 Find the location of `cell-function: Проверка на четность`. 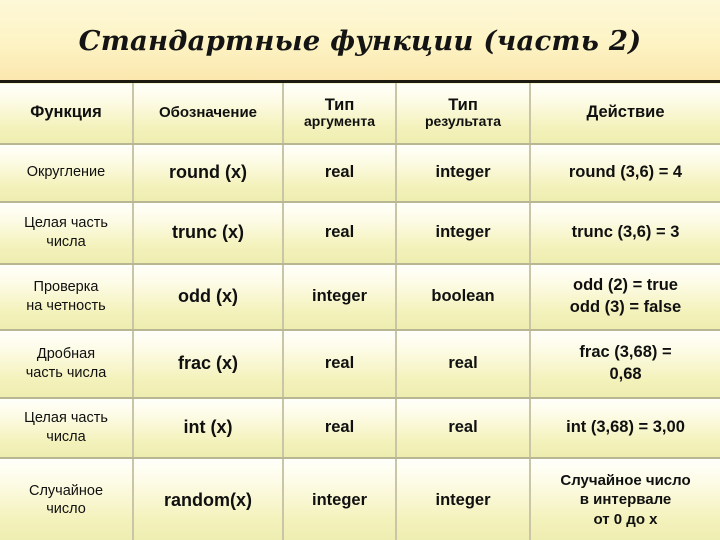

cell-function: Проверка на четность is located at coordinates (67, 297).